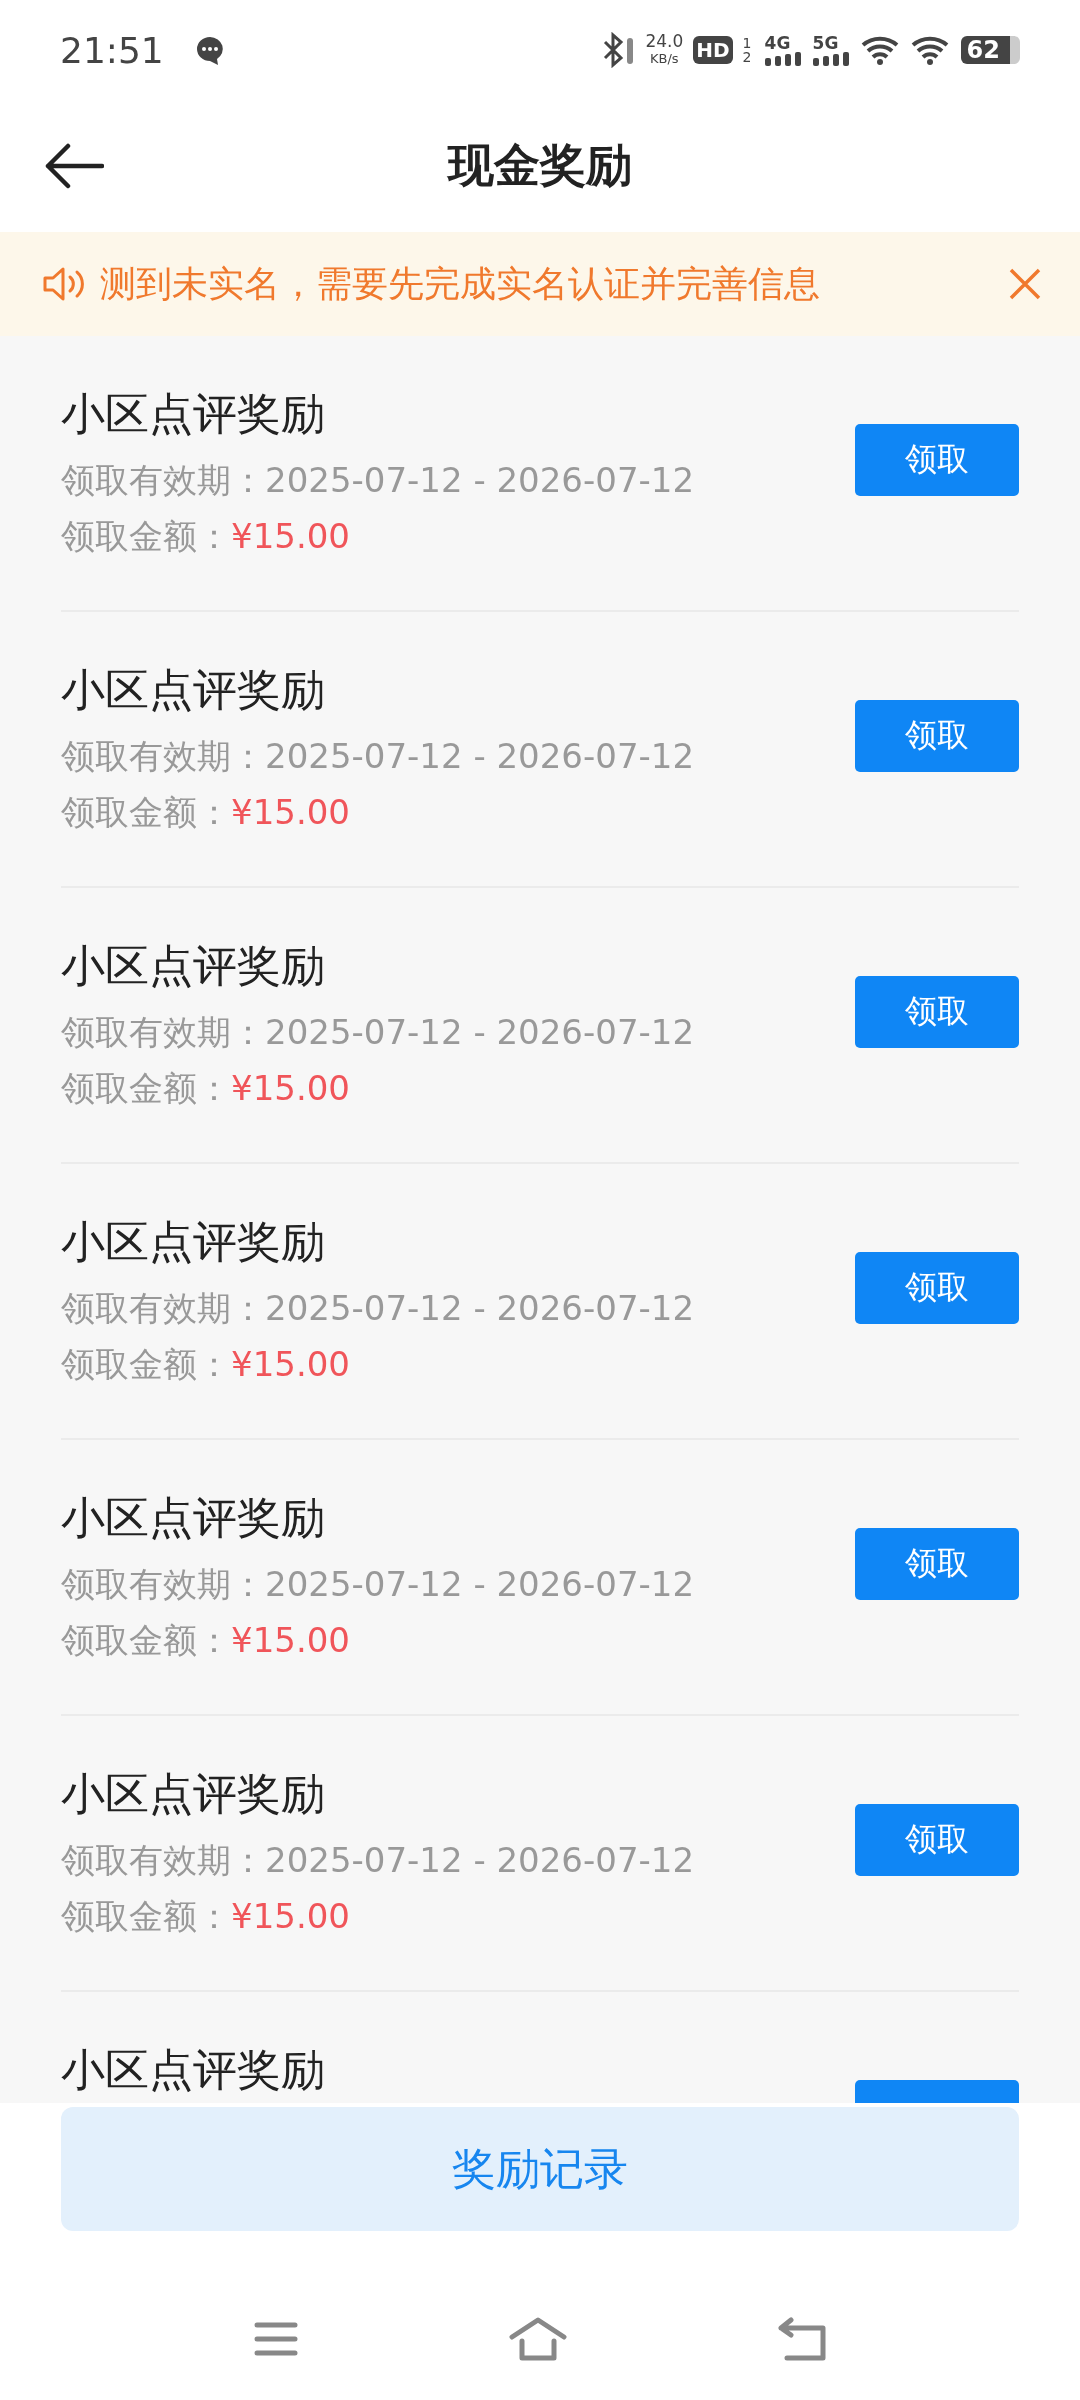 The height and width of the screenshot is (2400, 1080). What do you see at coordinates (112, 50) in the screenshot?
I see `status-time: 21:51` at bounding box center [112, 50].